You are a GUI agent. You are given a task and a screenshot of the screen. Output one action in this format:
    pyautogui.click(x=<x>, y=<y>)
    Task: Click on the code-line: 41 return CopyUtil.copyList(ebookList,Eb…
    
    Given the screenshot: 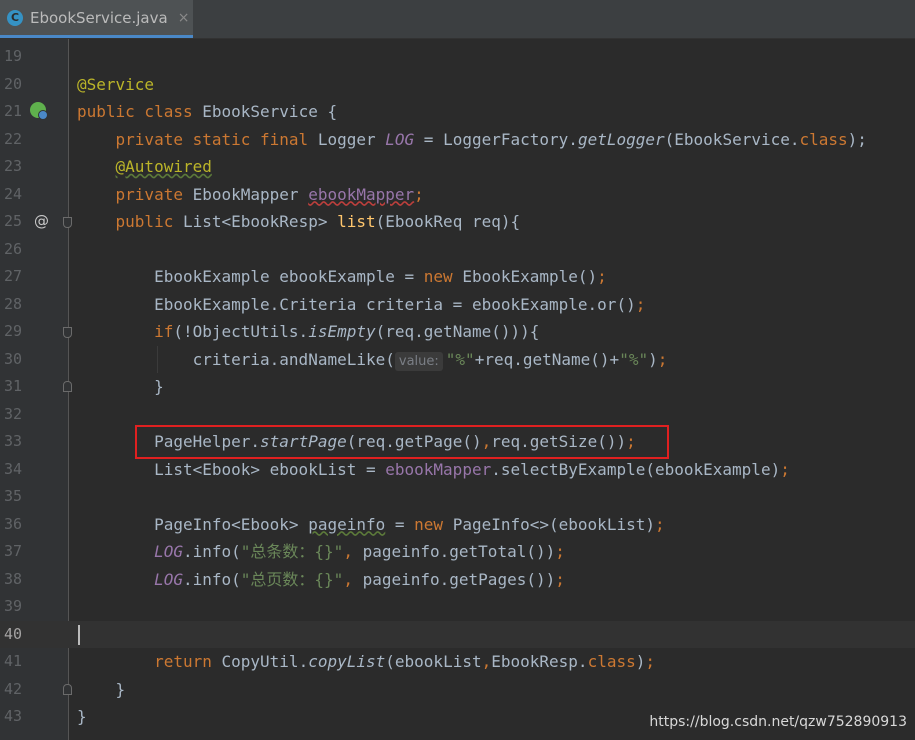 What is the action you would take?
    pyautogui.click(x=457, y=662)
    